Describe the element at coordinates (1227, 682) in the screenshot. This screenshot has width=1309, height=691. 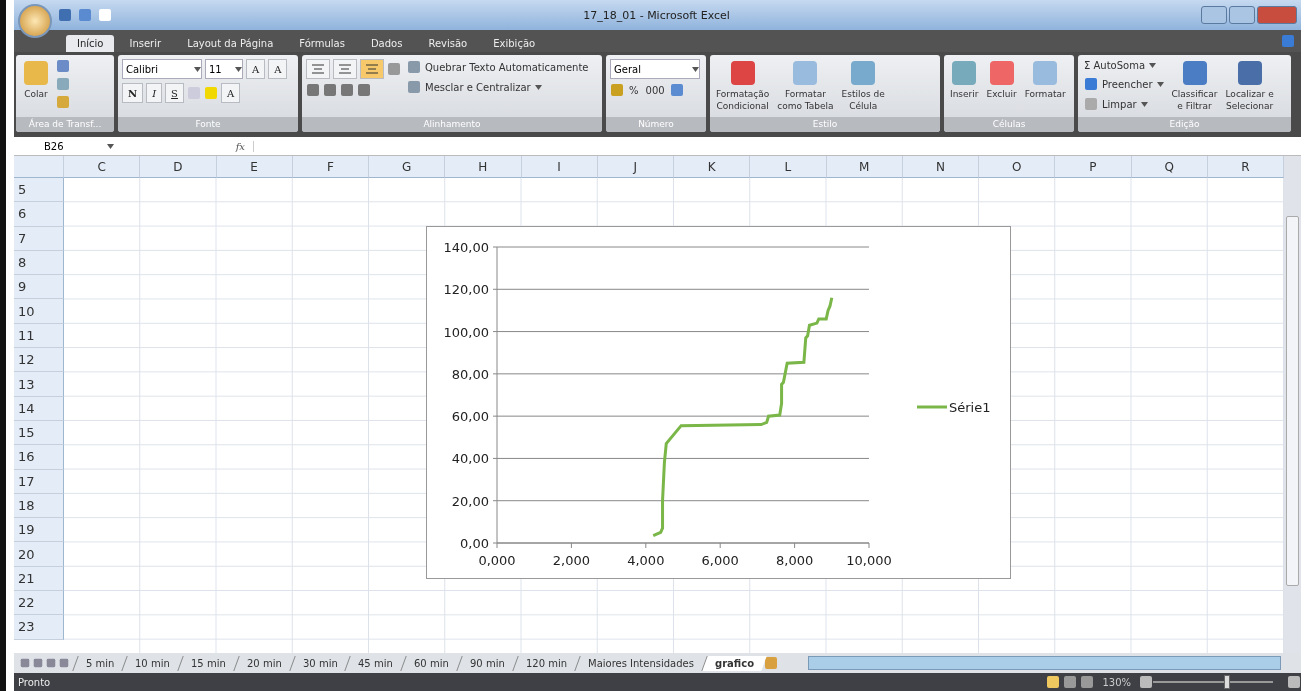
I see `slider-thumb` at that location.